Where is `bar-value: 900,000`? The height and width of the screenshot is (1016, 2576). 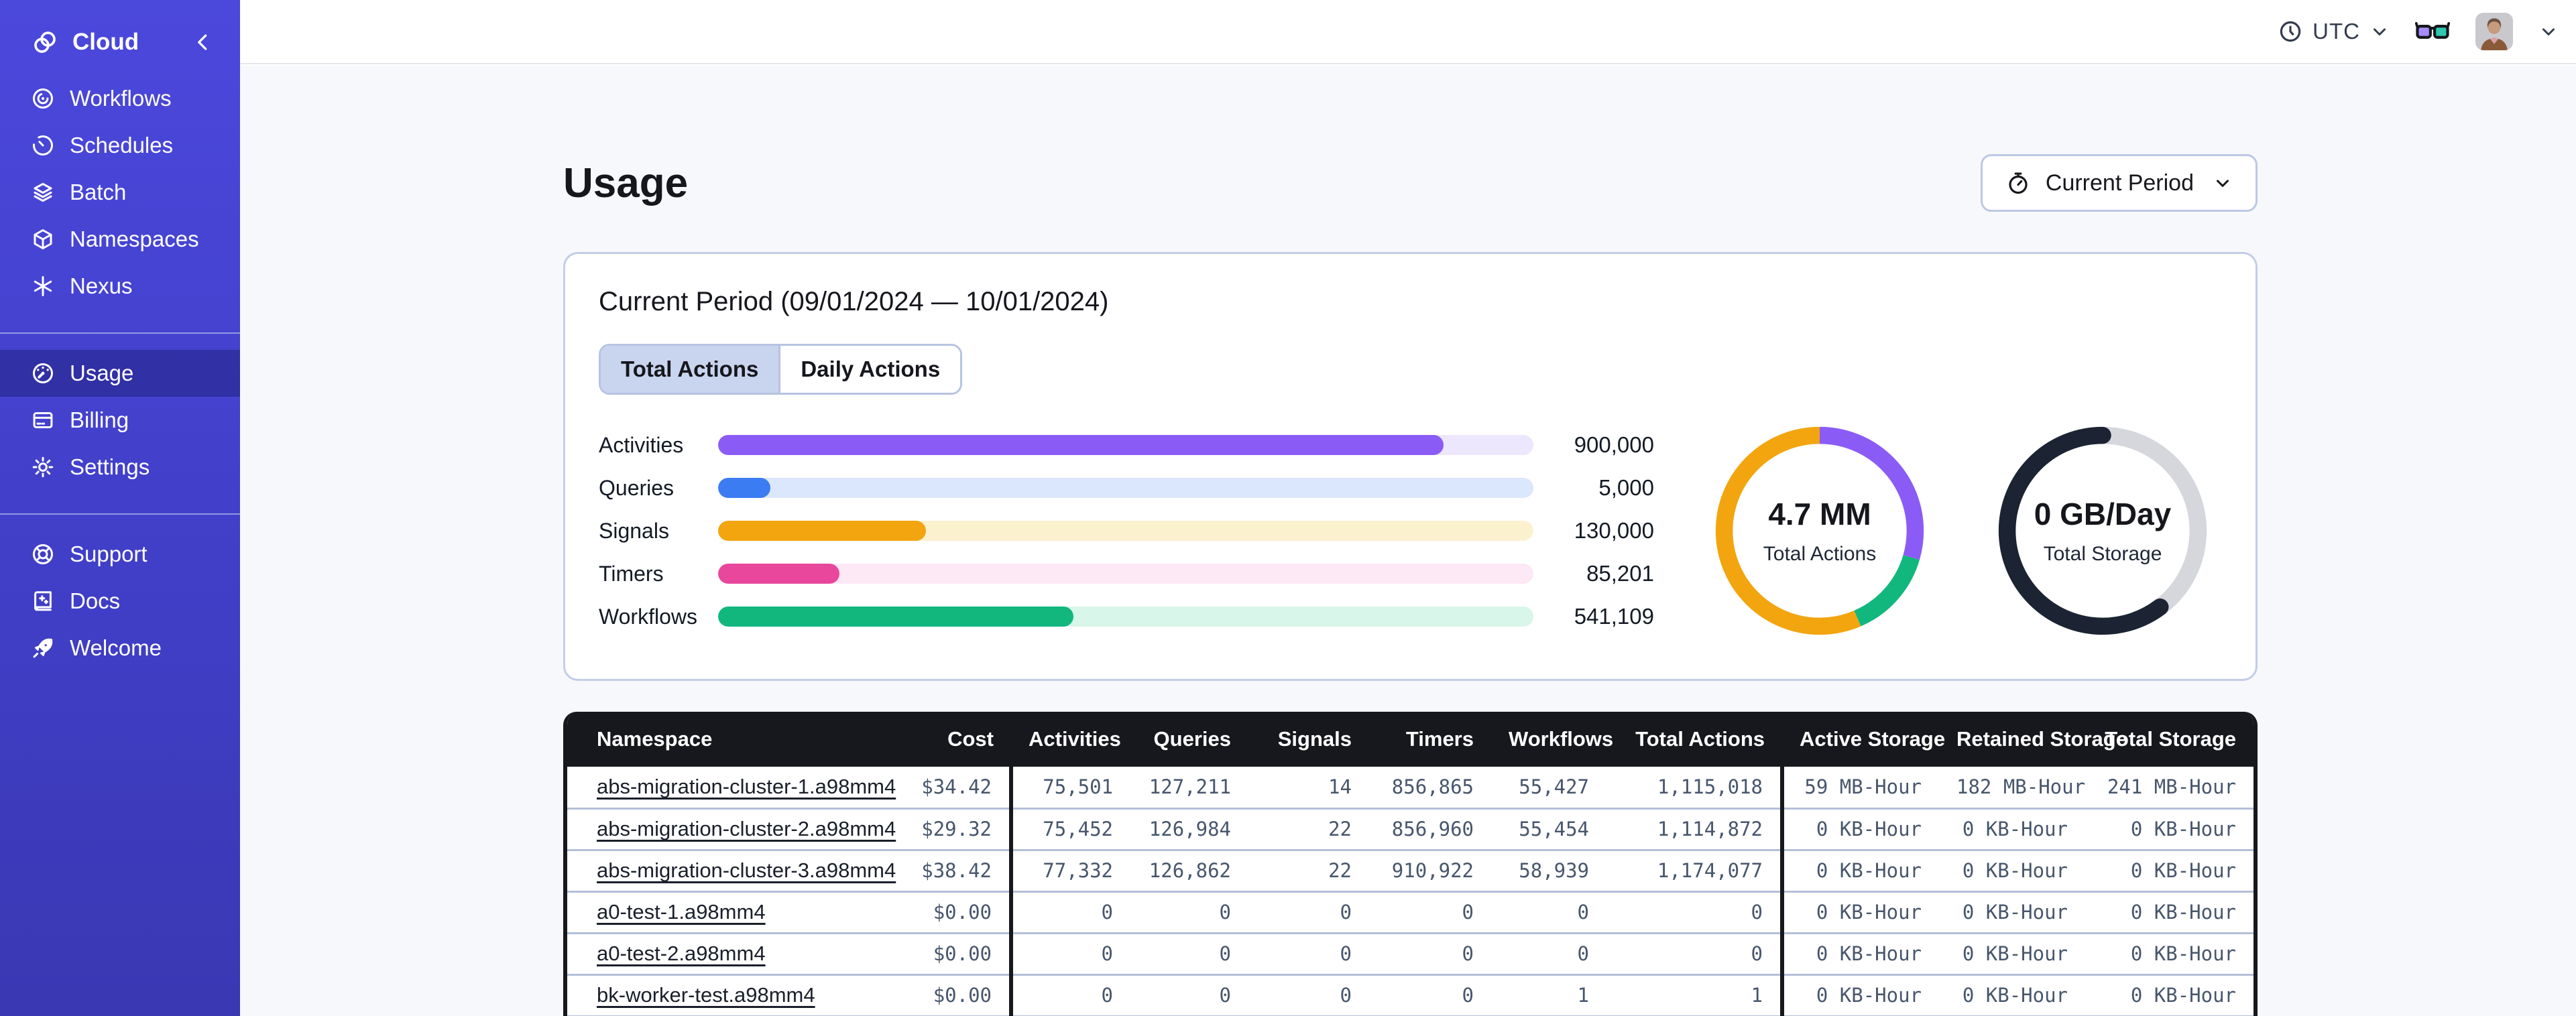 bar-value: 900,000 is located at coordinates (1614, 444).